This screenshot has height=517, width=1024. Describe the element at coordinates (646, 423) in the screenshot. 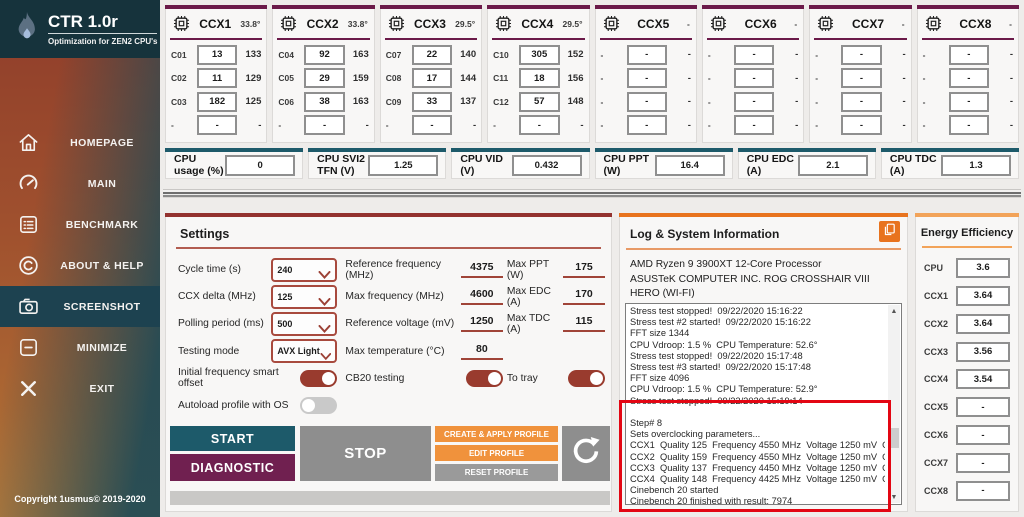

I see `log-line: Step# 8` at that location.